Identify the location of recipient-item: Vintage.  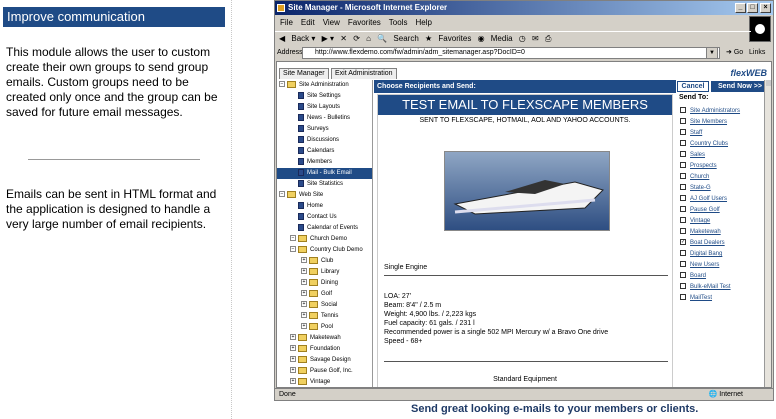
(725, 221).